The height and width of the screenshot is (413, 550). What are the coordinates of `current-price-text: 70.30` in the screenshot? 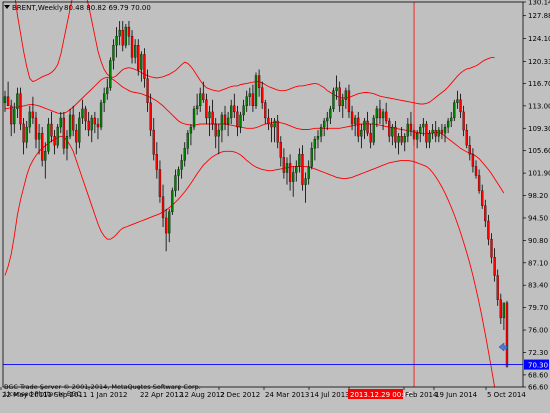 It's located at (538, 366).